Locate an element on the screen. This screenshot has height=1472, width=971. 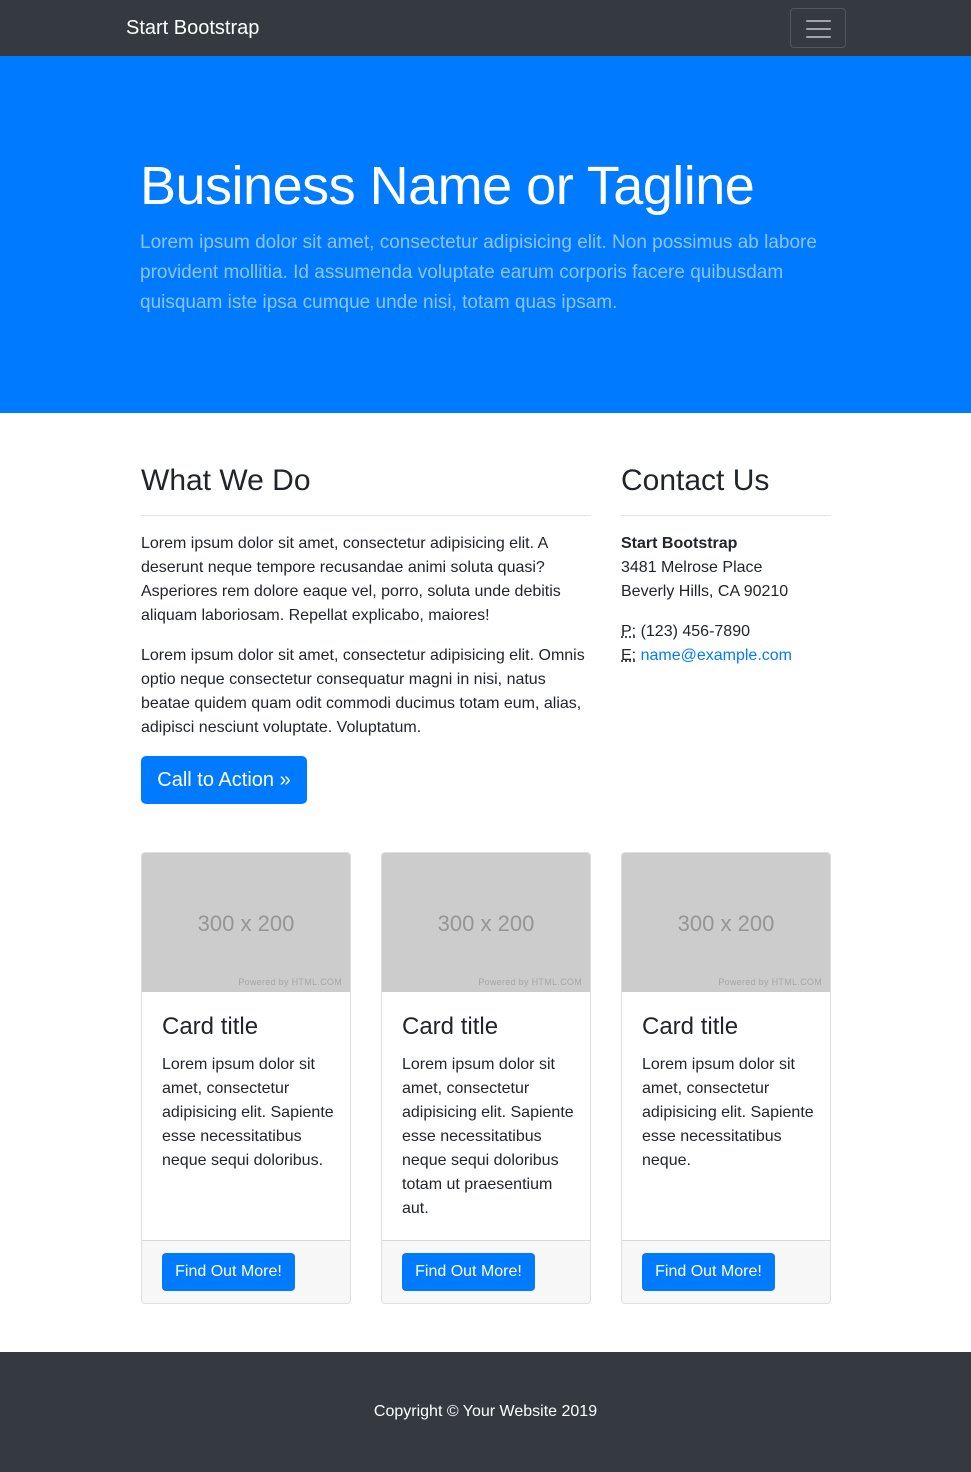
hamburger-menu-icon is located at coordinates (818, 29).